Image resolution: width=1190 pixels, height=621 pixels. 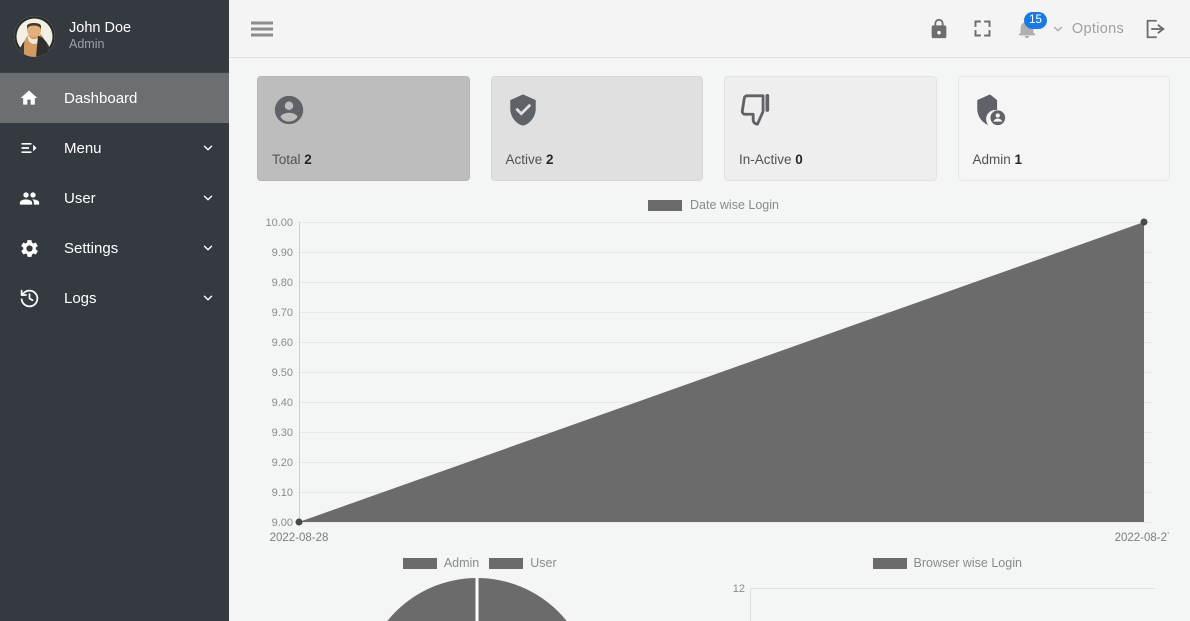 I want to click on sidebar-item-settings: Settings, so click(x=114, y=248).